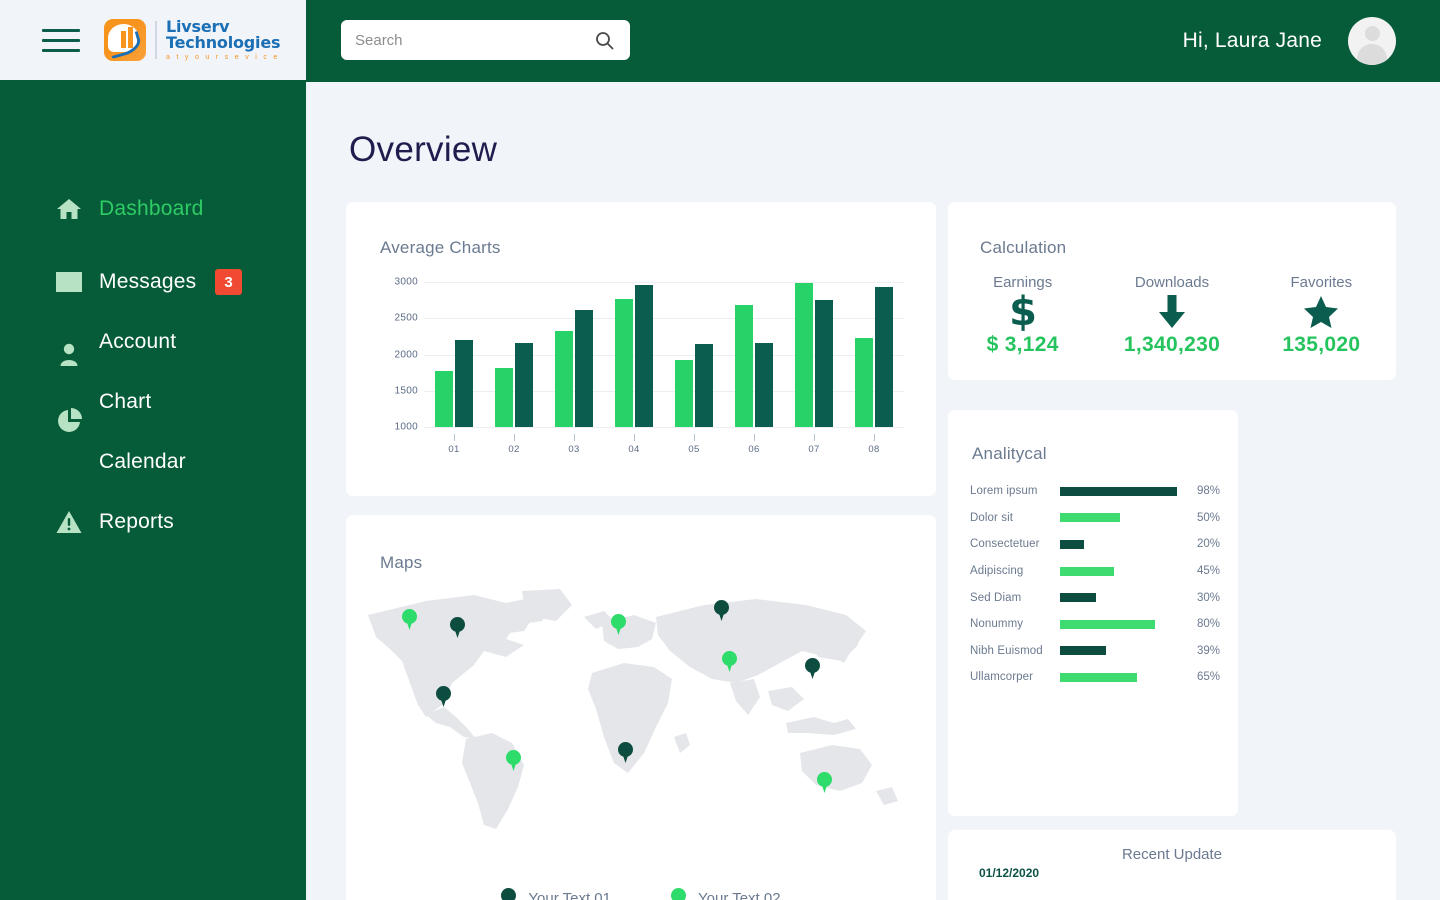 Image resolution: width=1440 pixels, height=900 pixels. What do you see at coordinates (1172, 344) in the screenshot?
I see `stat-value: 1,340,230` at bounding box center [1172, 344].